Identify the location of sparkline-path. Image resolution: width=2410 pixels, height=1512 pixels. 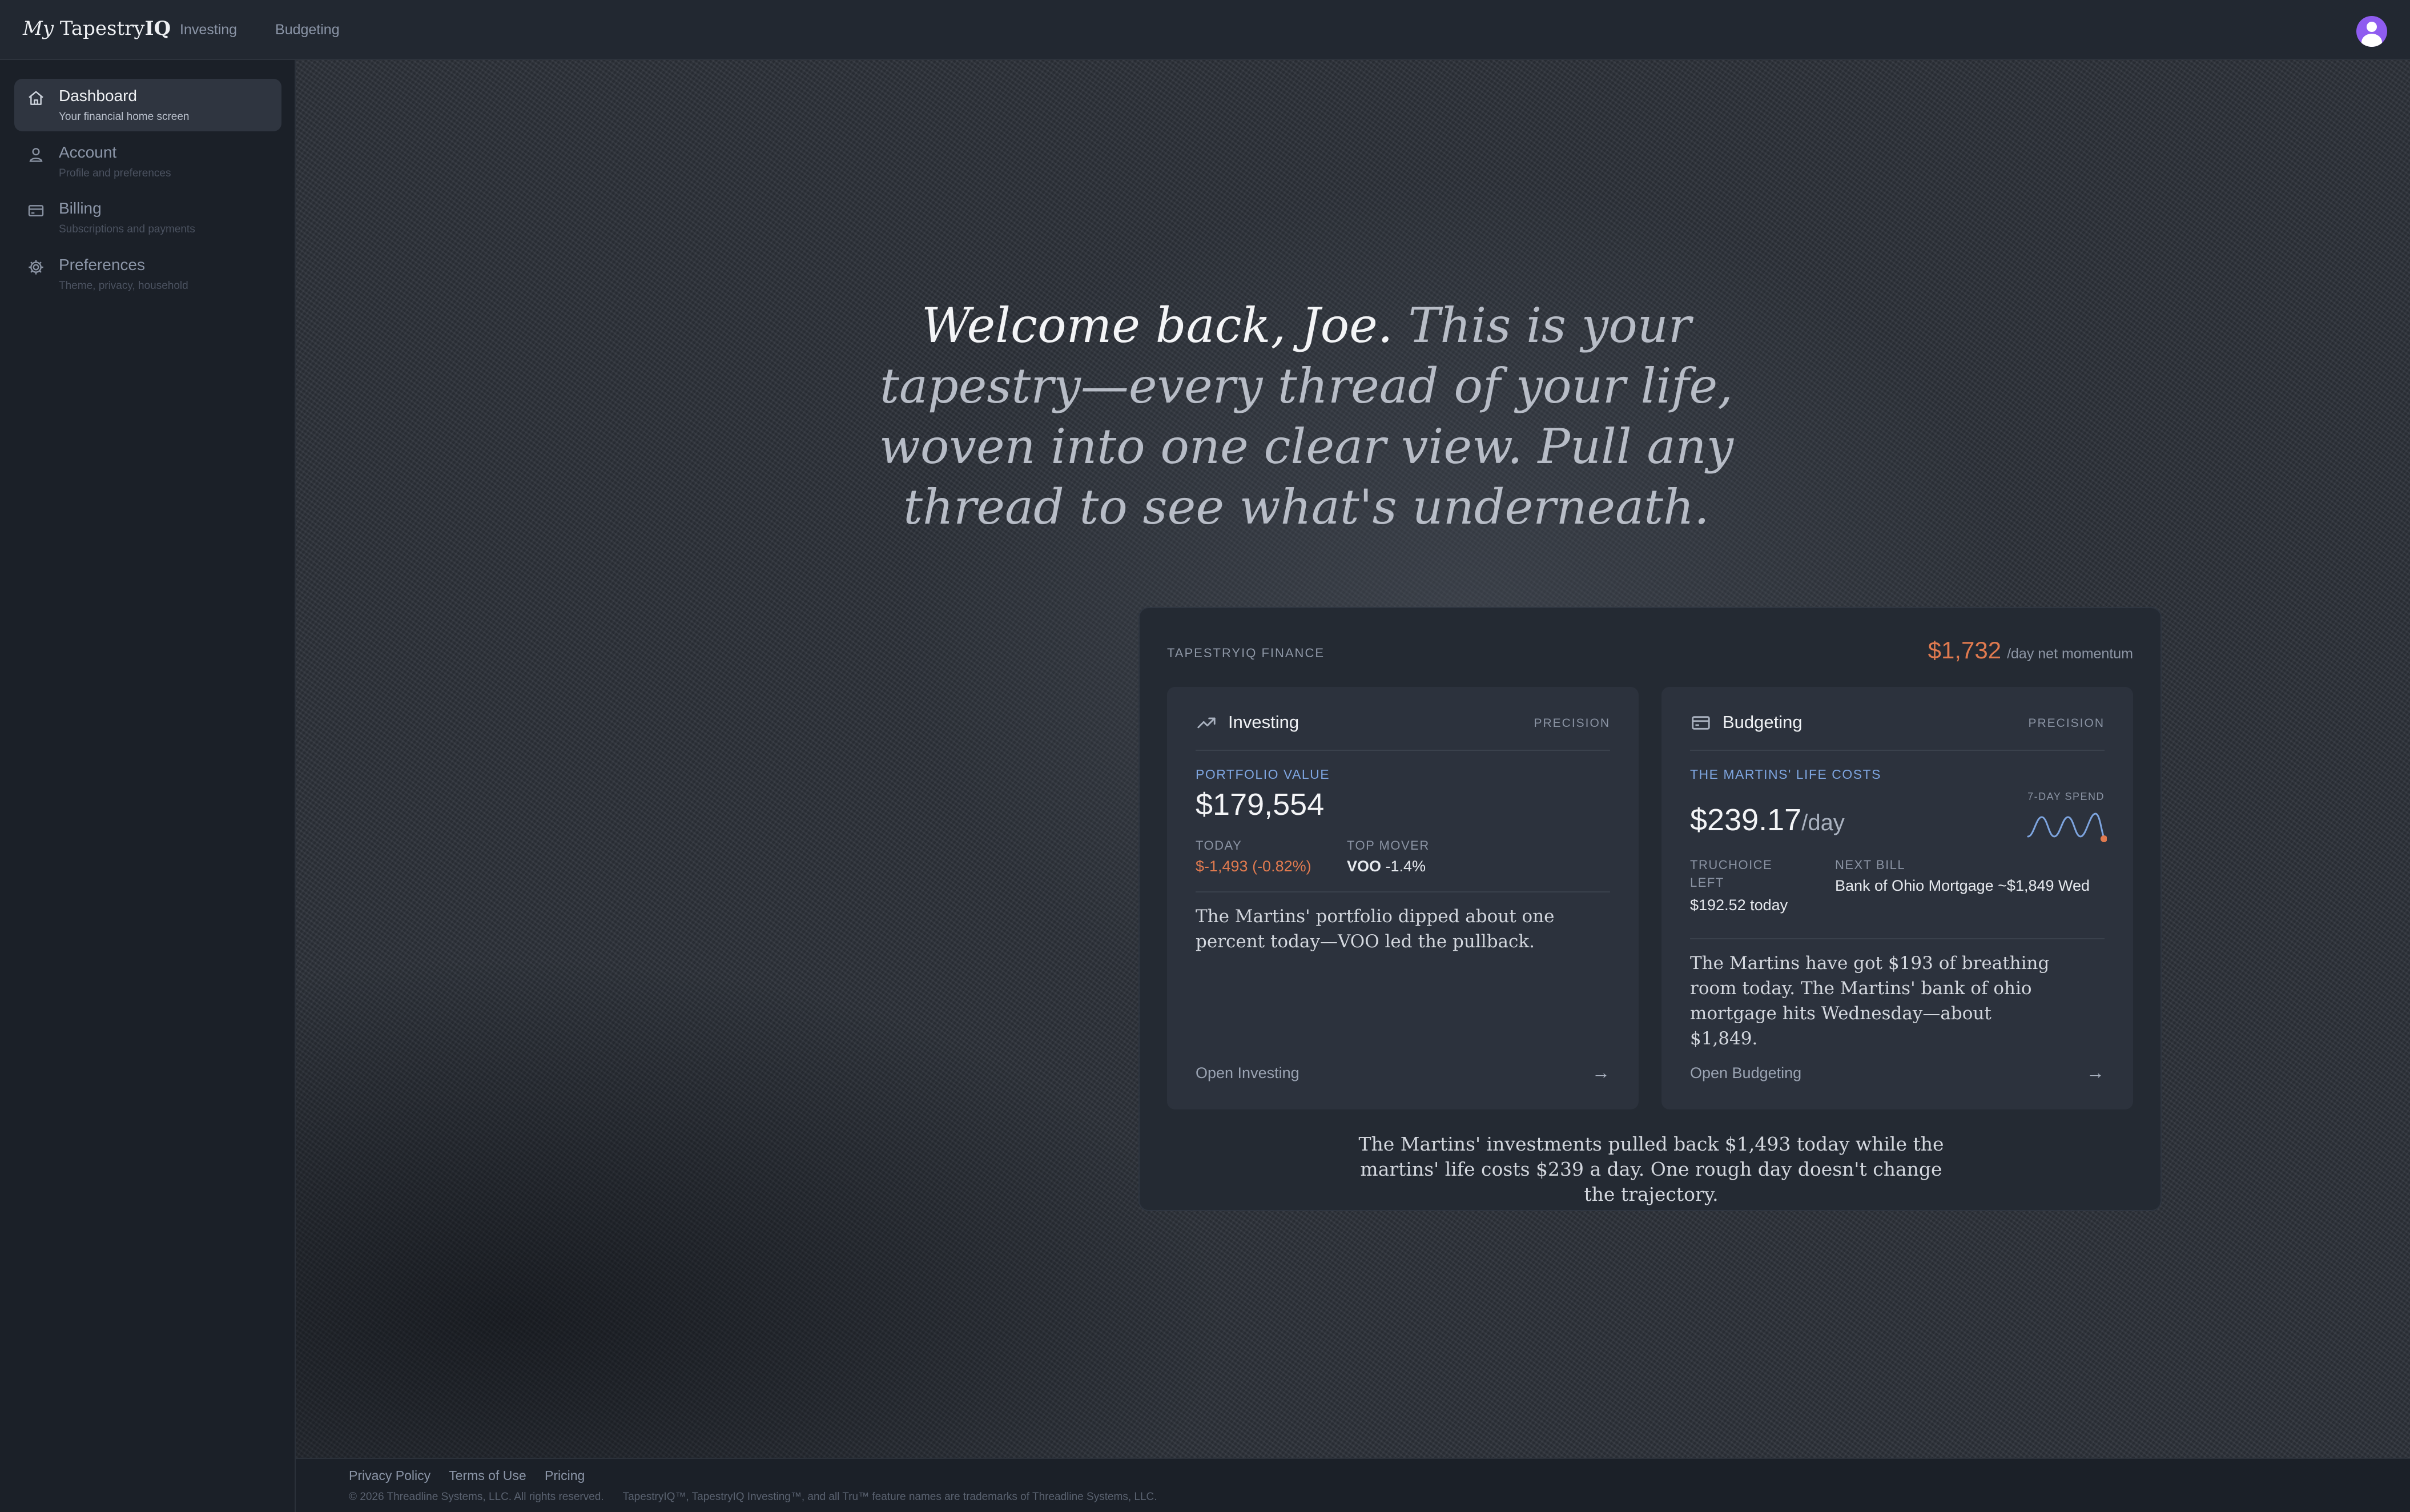
(2066, 826).